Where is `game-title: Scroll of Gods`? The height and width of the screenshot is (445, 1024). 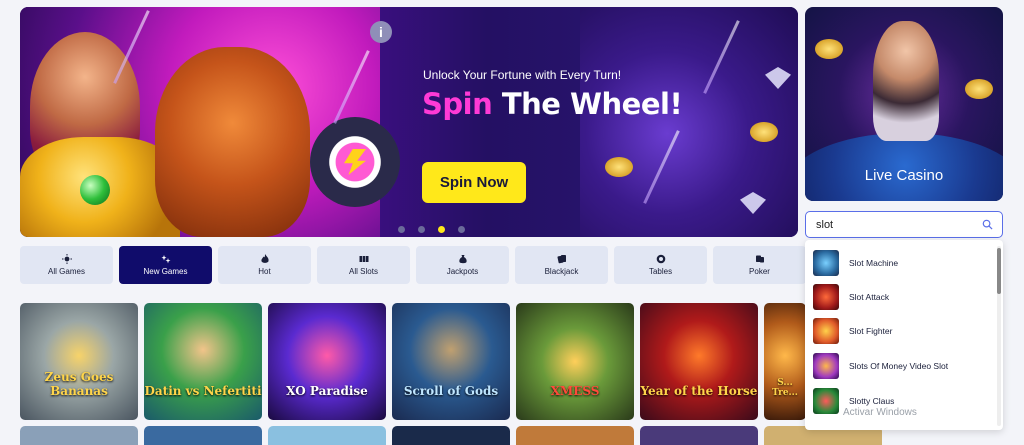 game-title: Scroll of Gods is located at coordinates (451, 391).